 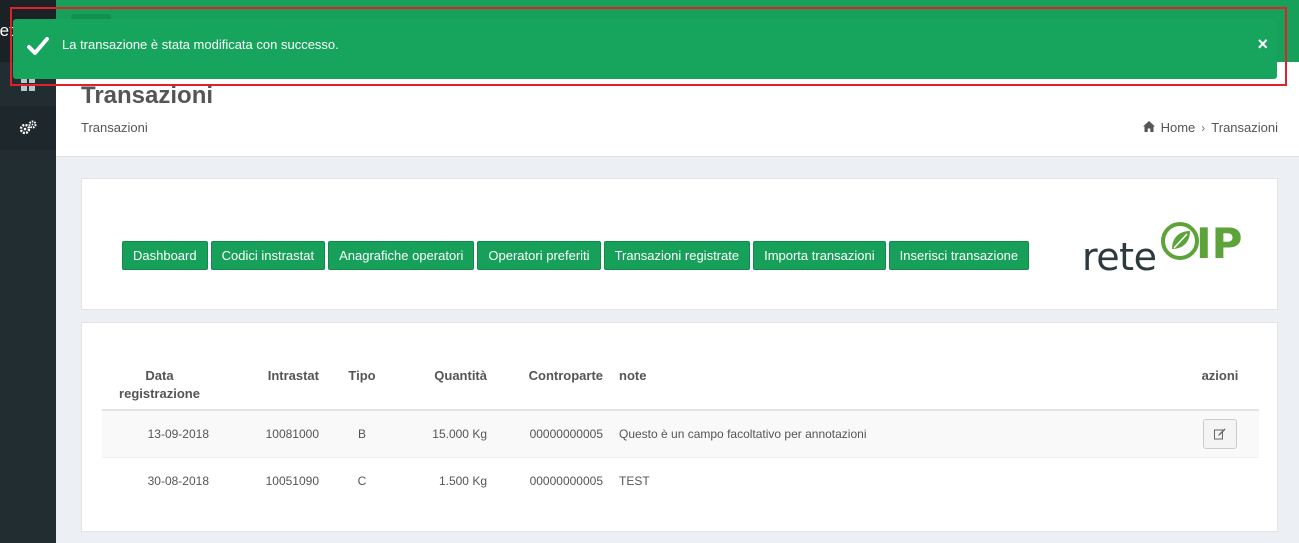 What do you see at coordinates (539, 255) in the screenshot?
I see `operatori-preferiti-button: Operatori preferiti` at bounding box center [539, 255].